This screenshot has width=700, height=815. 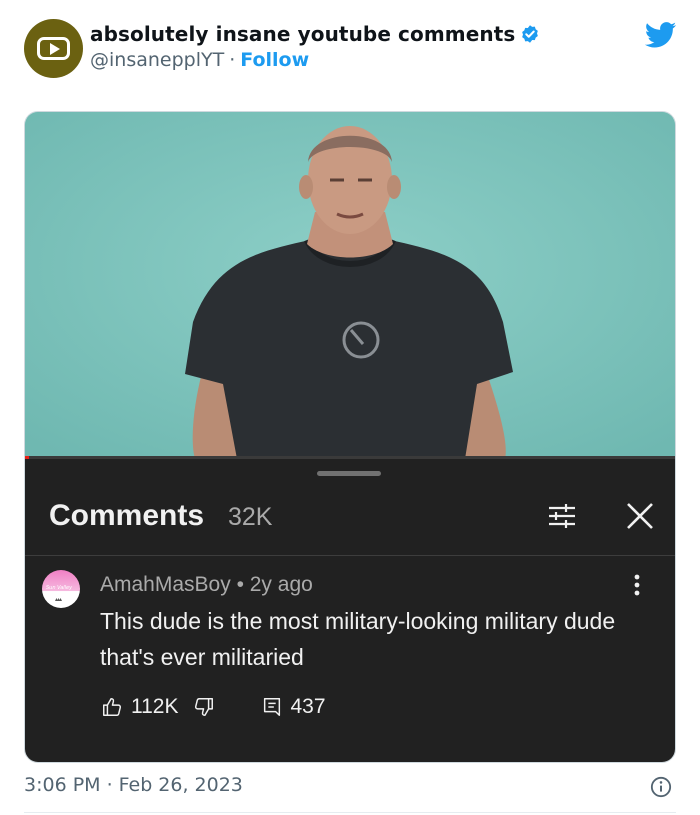 What do you see at coordinates (661, 35) in the screenshot?
I see `twitter-bird-icon` at bounding box center [661, 35].